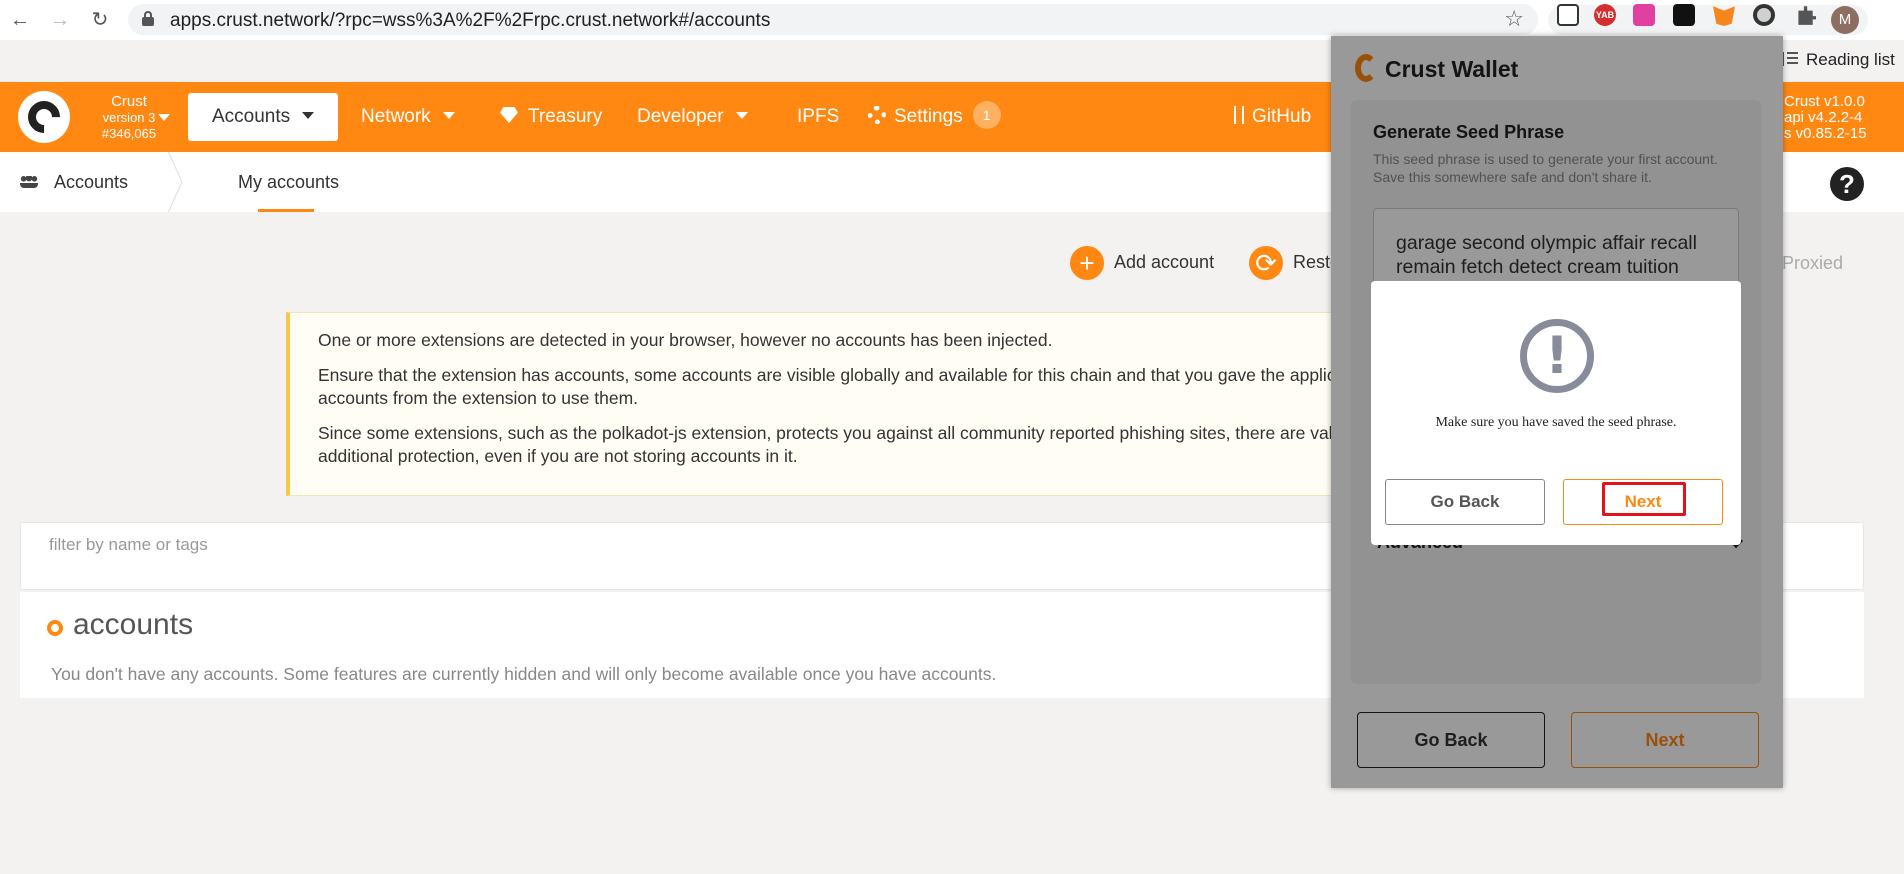 The height and width of the screenshot is (874, 1904). I want to click on nav-developer: Developer, so click(692, 117).